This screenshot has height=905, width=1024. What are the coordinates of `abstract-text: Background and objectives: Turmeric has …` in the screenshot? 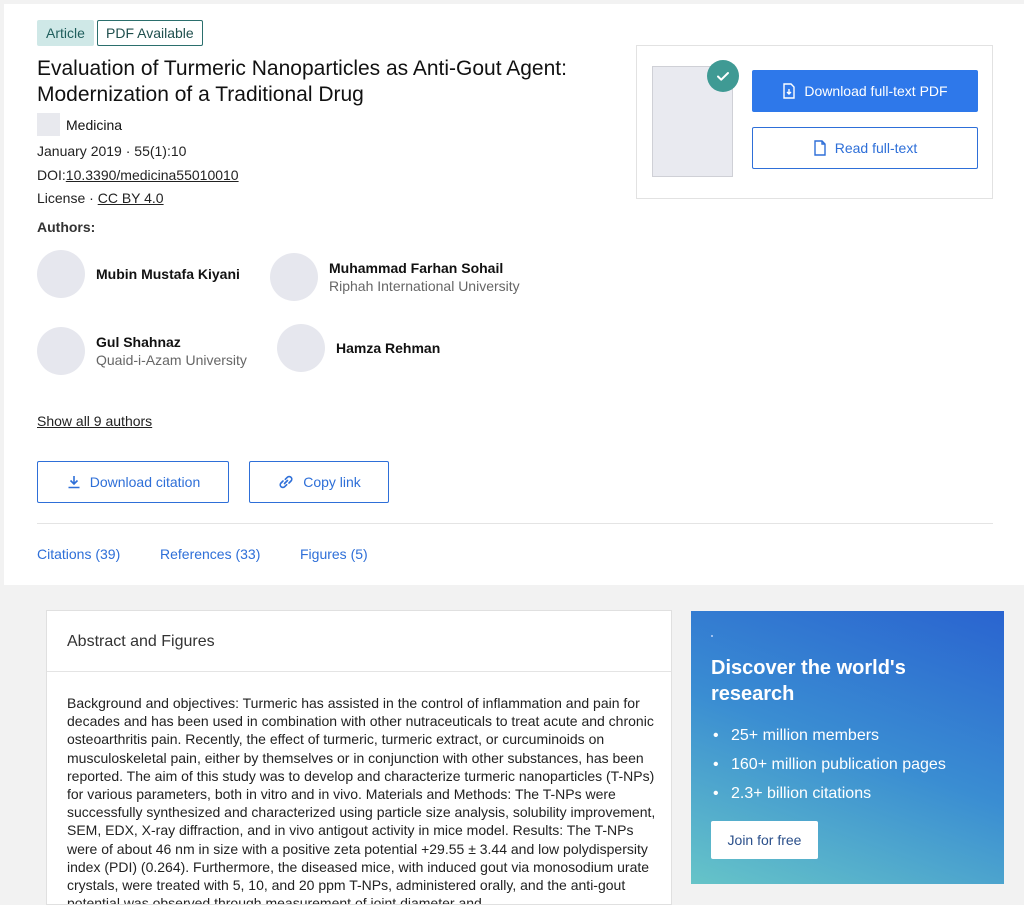 It's located at (361, 800).